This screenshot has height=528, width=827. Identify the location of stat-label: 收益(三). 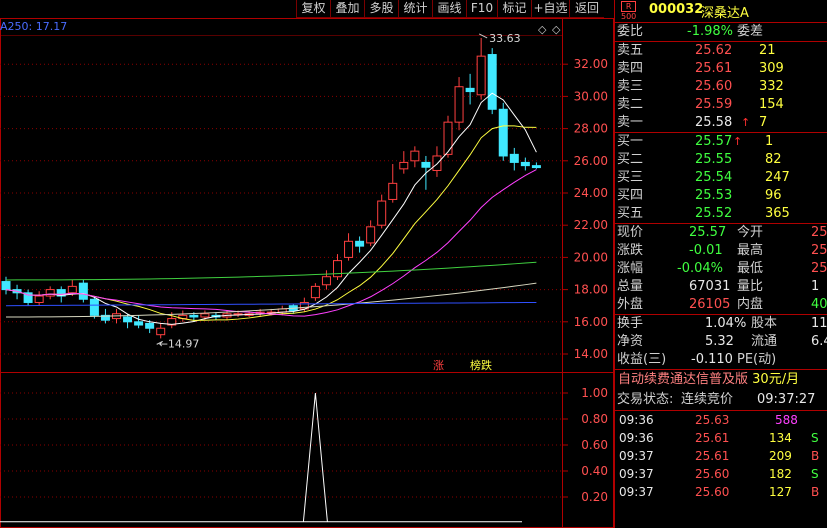
(642, 359).